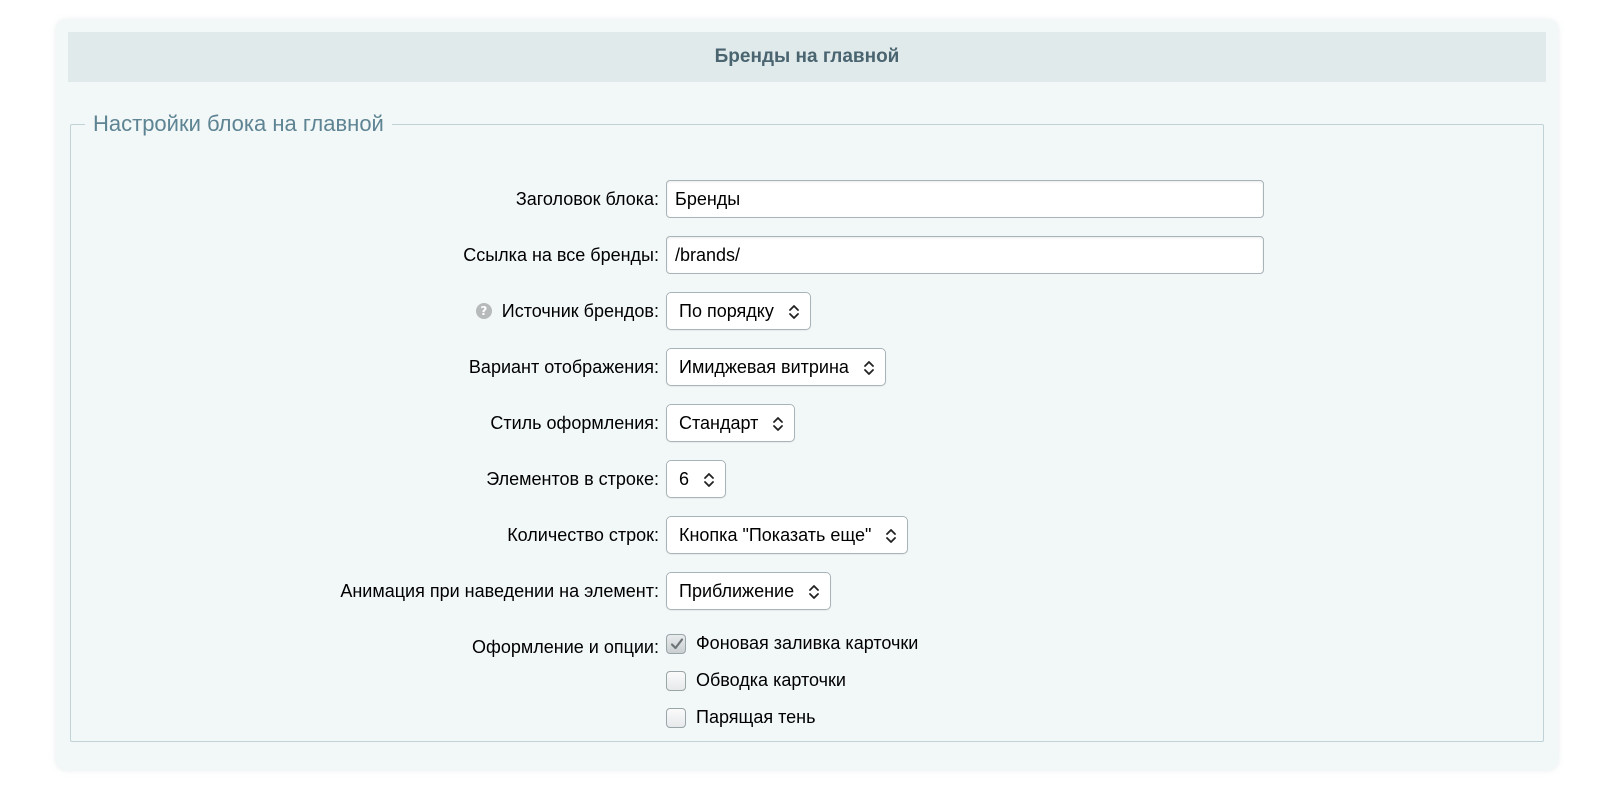 The height and width of the screenshot is (788, 1600). I want to click on option-floating-shadow: Парящая тень, so click(792, 717).